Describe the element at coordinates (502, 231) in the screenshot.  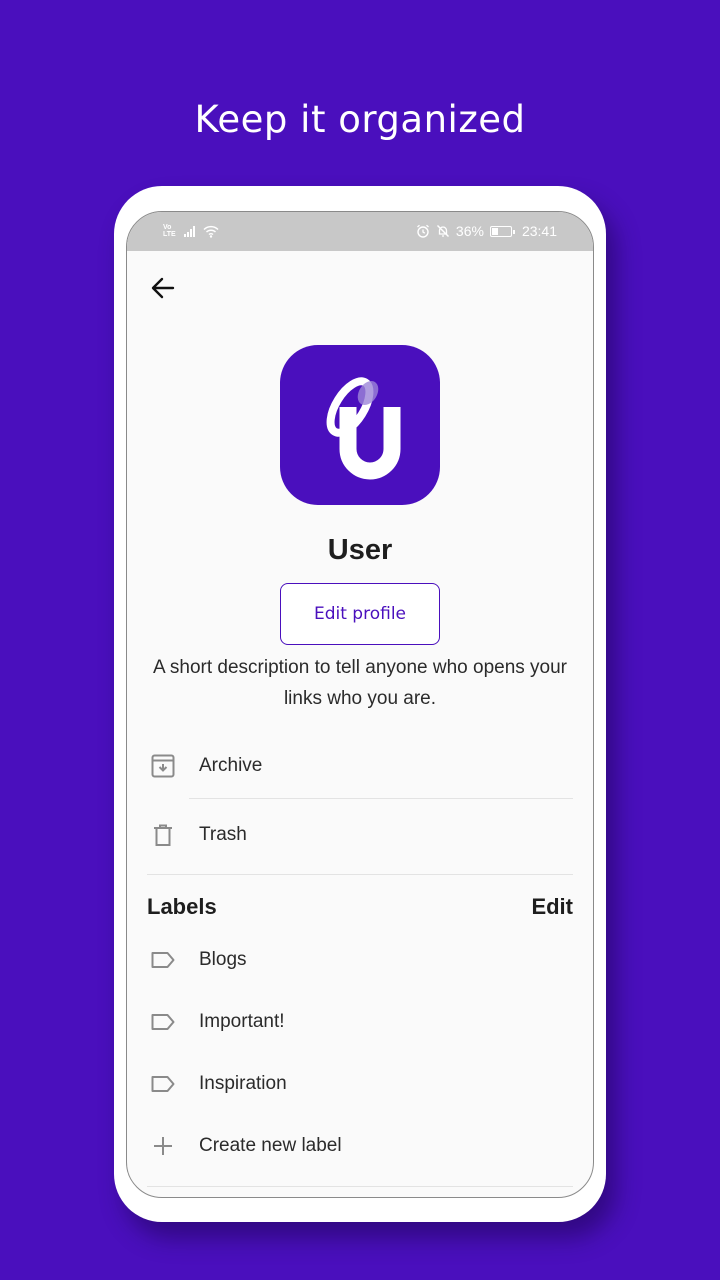
I see `battery-icon` at that location.